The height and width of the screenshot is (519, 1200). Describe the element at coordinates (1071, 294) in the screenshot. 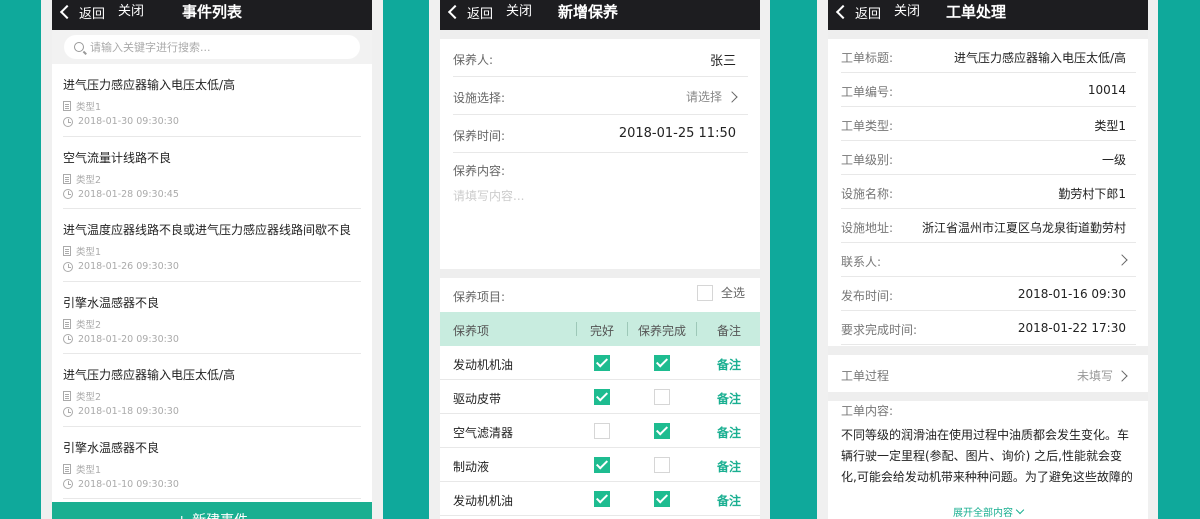

I see `field-value: 2018-01-16 09:30` at that location.